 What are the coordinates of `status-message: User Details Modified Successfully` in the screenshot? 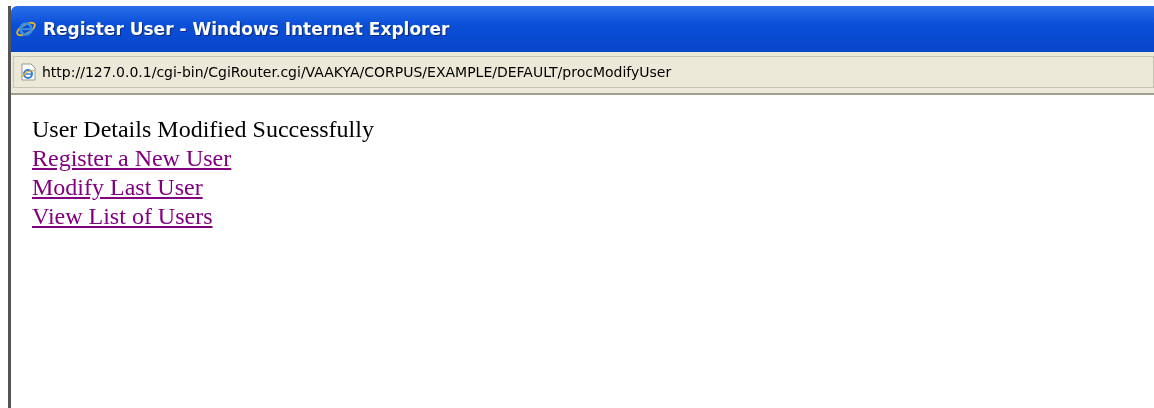 It's located at (203, 129).